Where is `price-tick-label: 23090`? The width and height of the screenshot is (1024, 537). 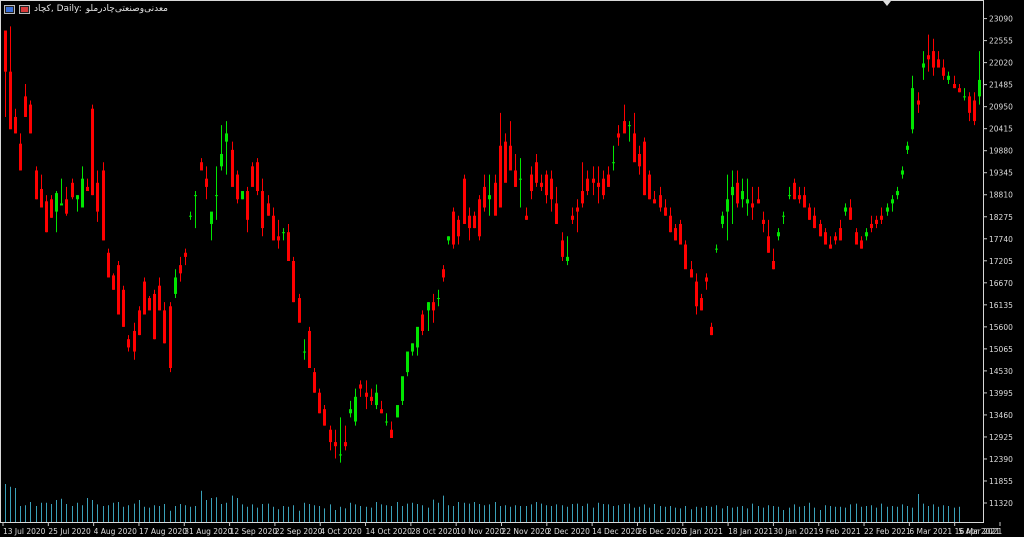 price-tick-label: 23090 is located at coordinates (1001, 19).